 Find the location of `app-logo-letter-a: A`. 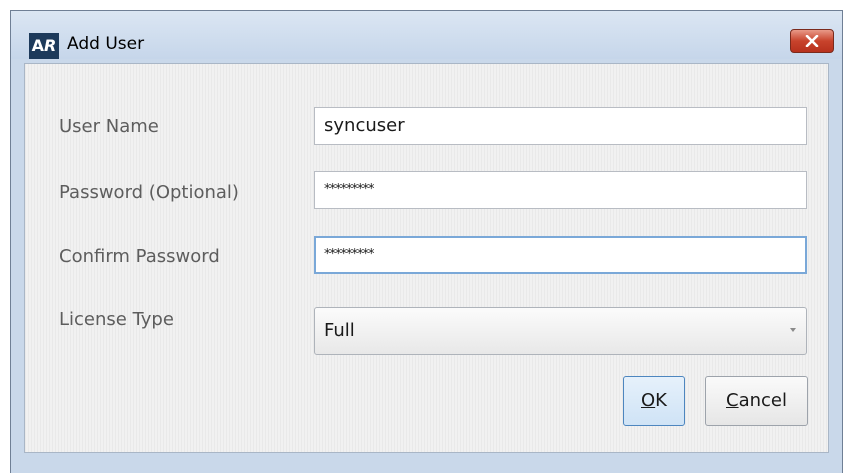

app-logo-letter-a: A is located at coordinates (38, 45).